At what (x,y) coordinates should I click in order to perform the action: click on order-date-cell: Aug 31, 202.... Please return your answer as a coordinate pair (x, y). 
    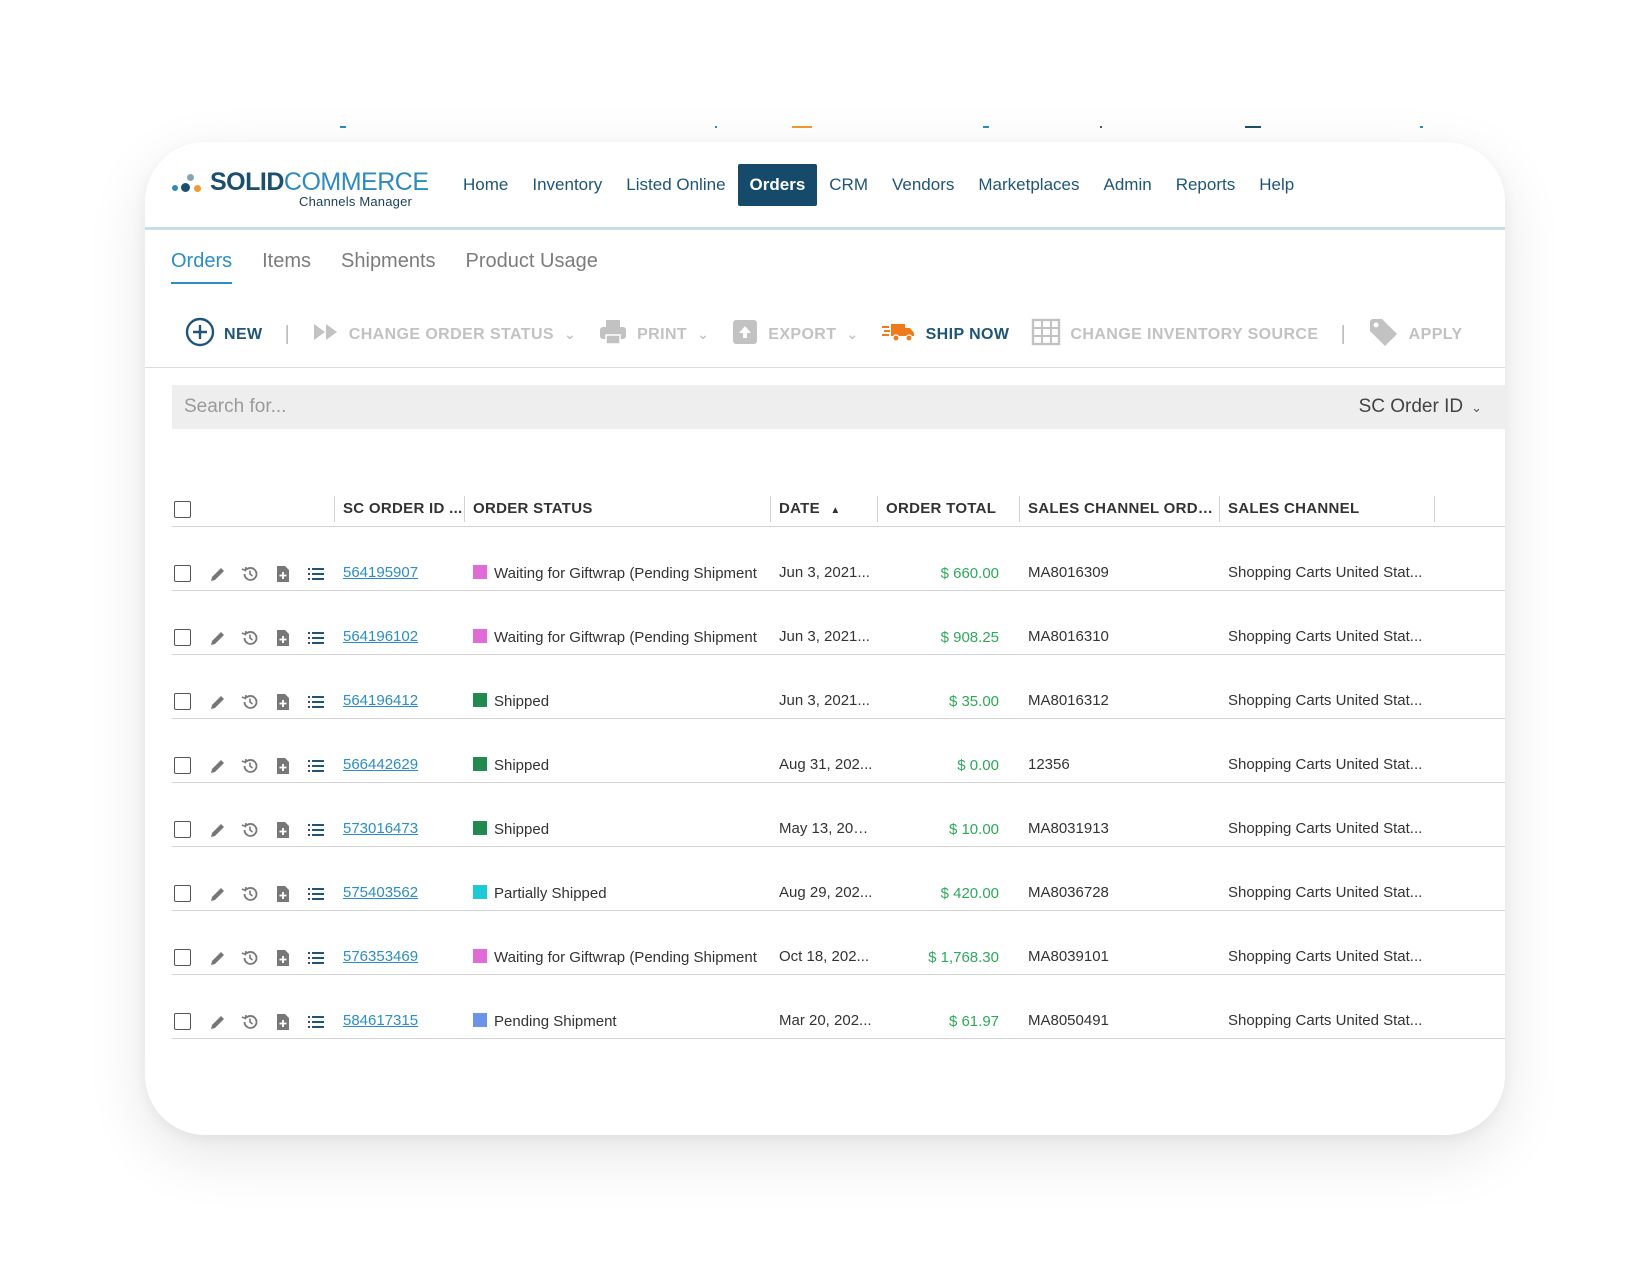
    Looking at the image, I should click on (826, 764).